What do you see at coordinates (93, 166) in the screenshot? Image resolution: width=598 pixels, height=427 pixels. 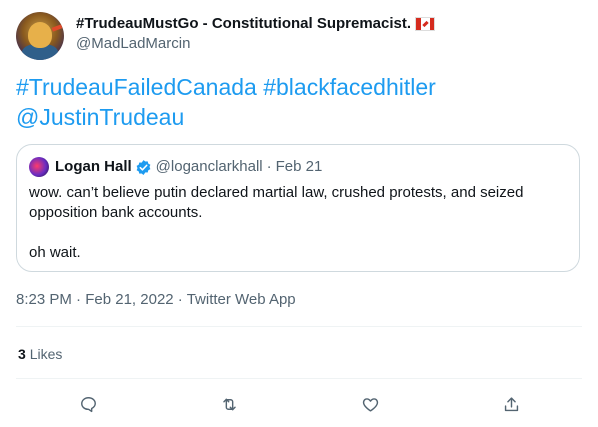 I see `quoted-author-name: Logan Hall` at bounding box center [93, 166].